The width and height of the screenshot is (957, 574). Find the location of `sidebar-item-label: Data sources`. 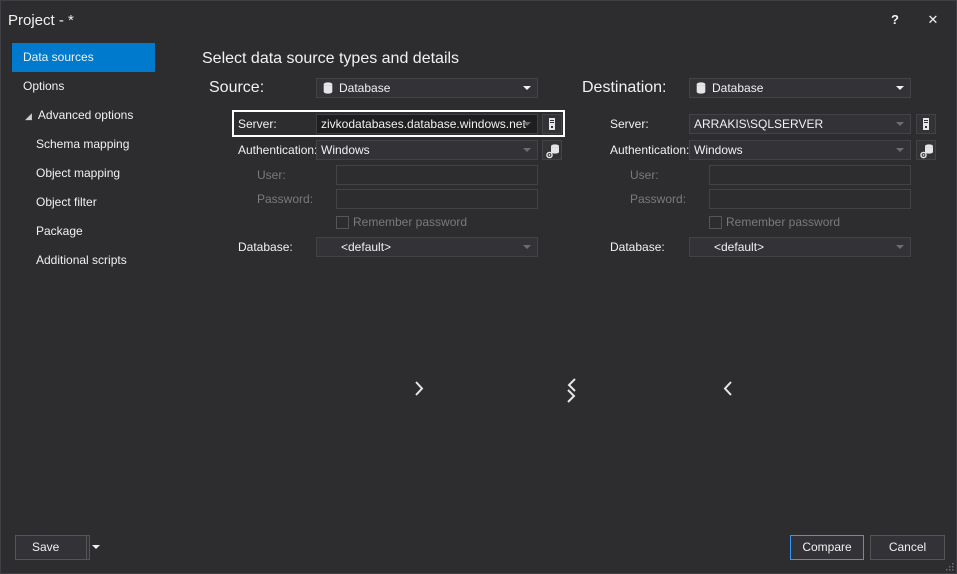

sidebar-item-label: Data sources is located at coordinates (58, 57).